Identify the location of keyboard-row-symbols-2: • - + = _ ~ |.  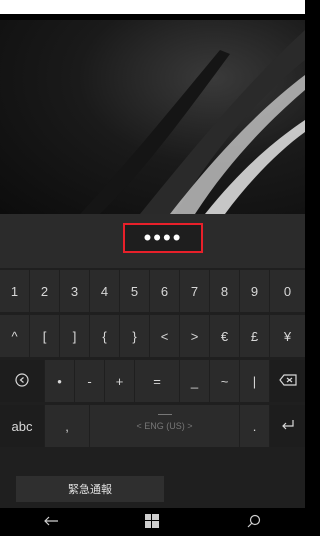
(152, 382).